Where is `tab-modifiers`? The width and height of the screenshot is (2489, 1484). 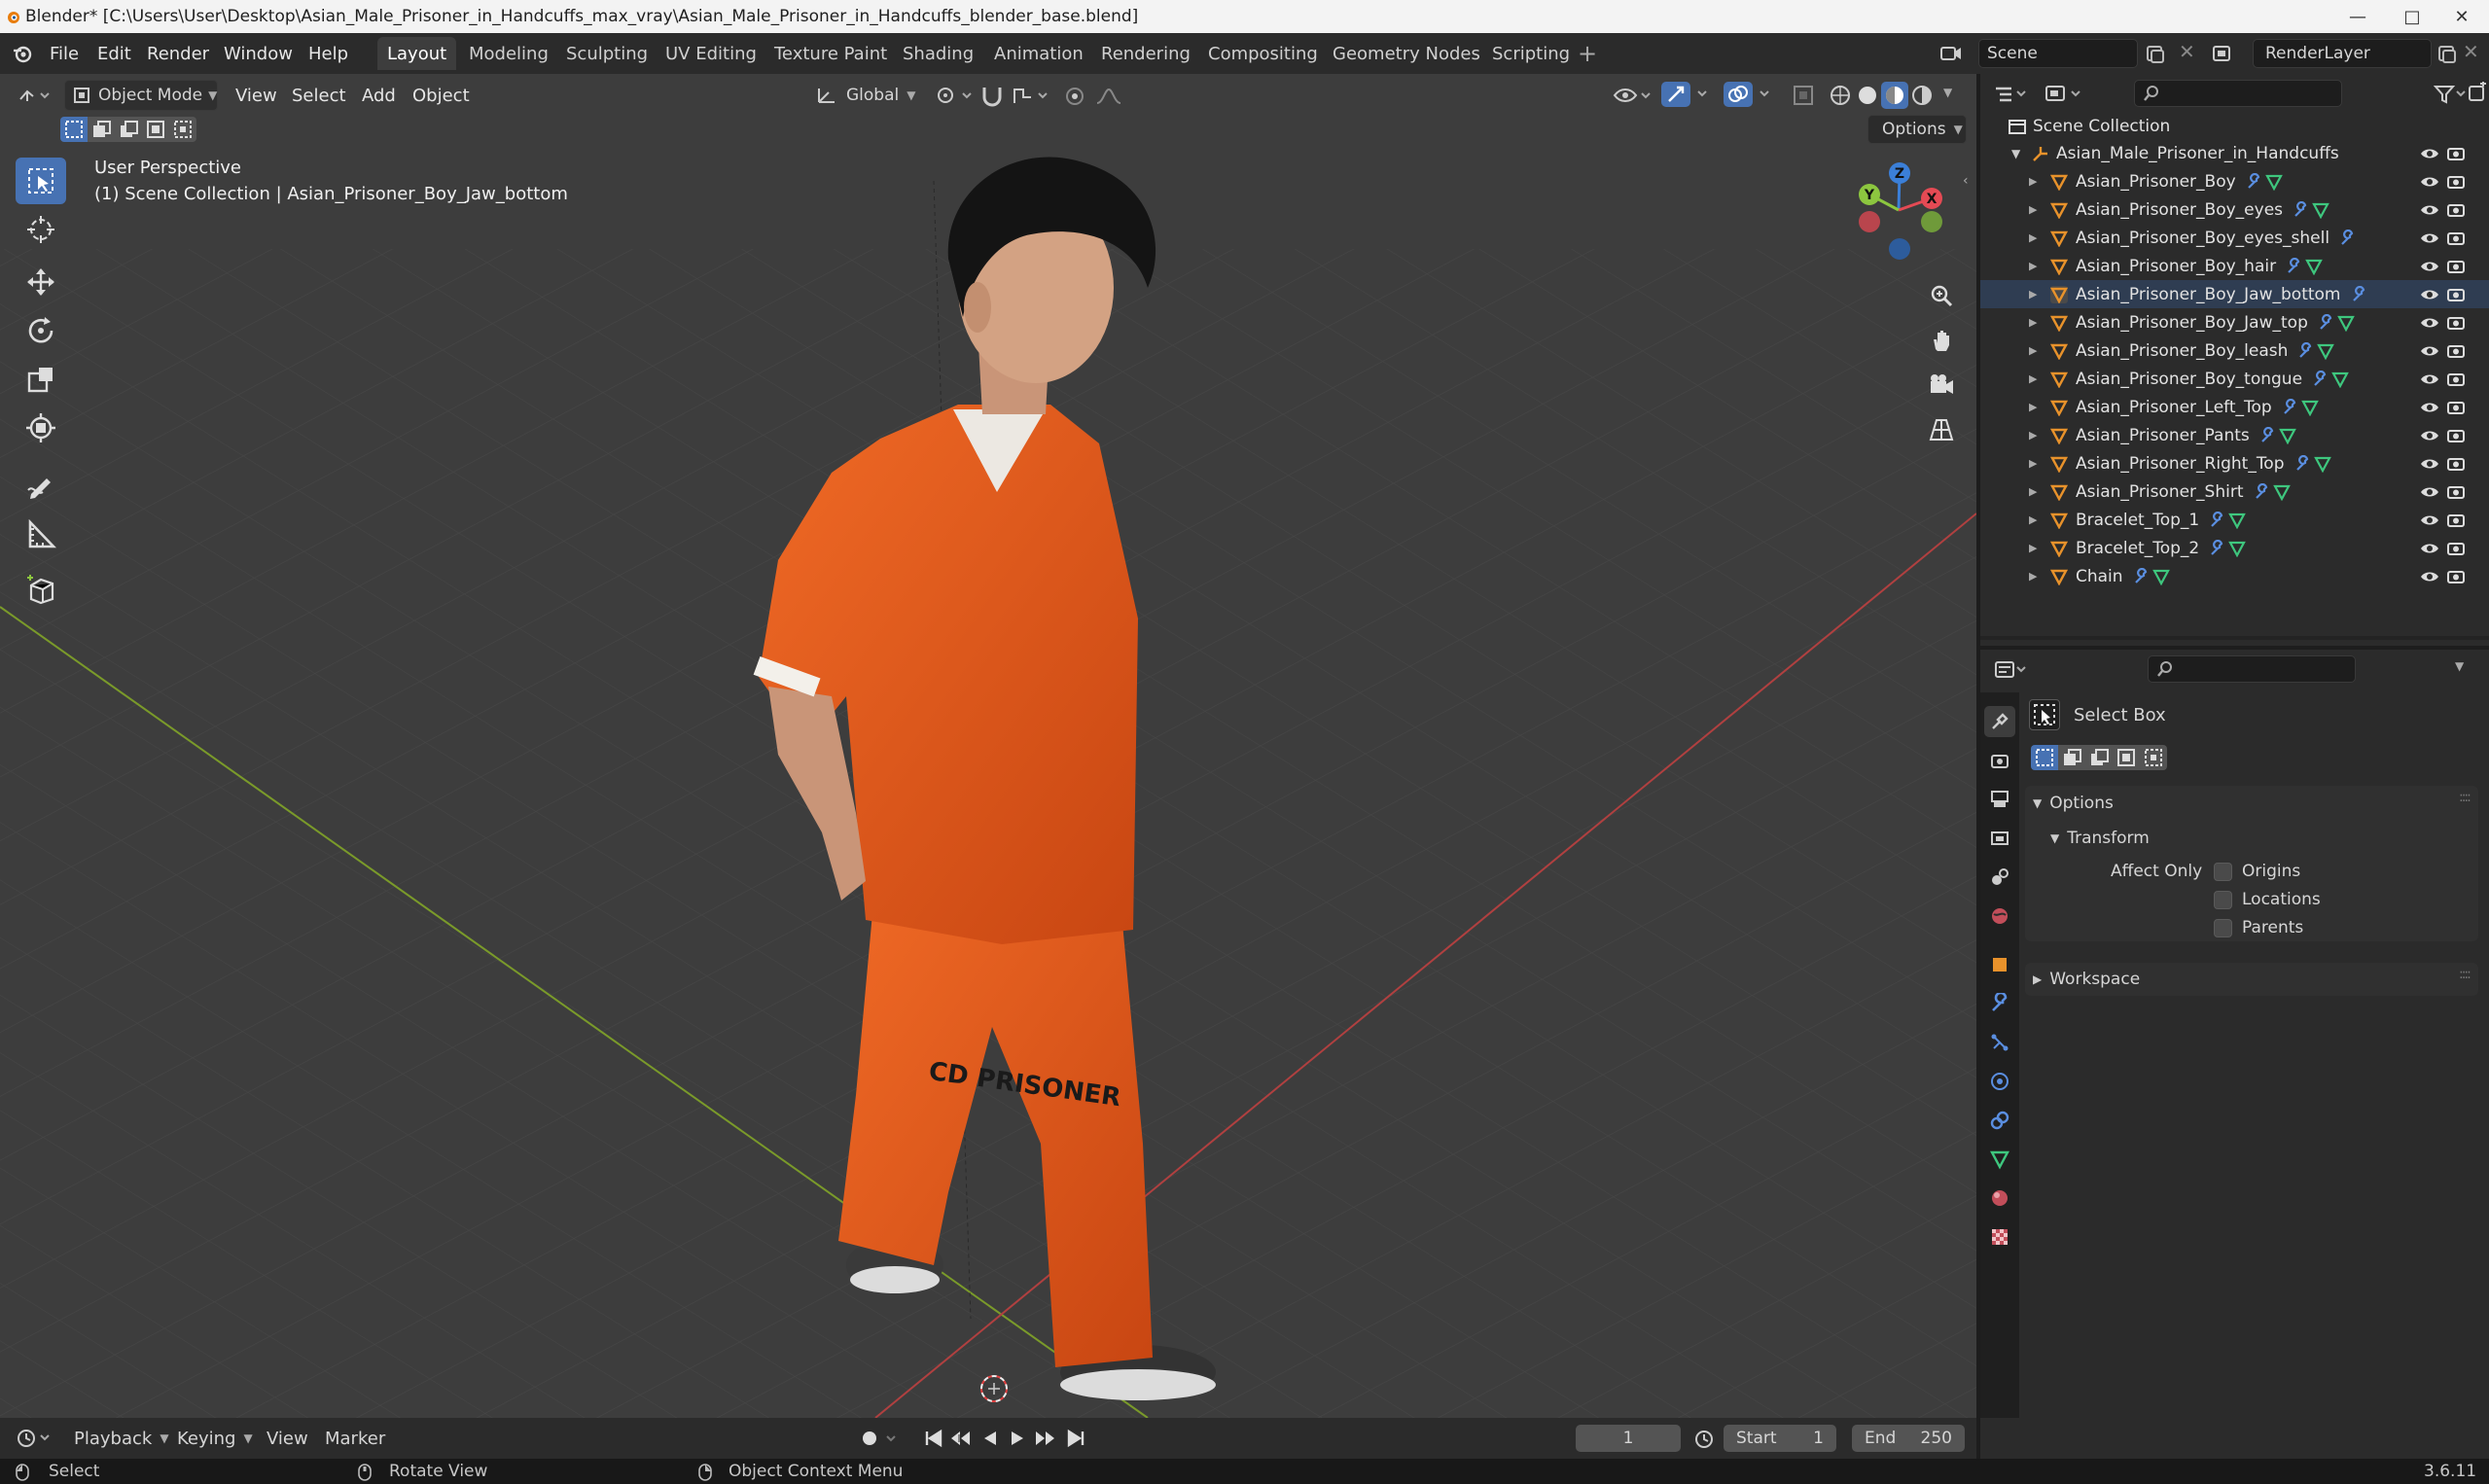 tab-modifiers is located at coordinates (1999, 1004).